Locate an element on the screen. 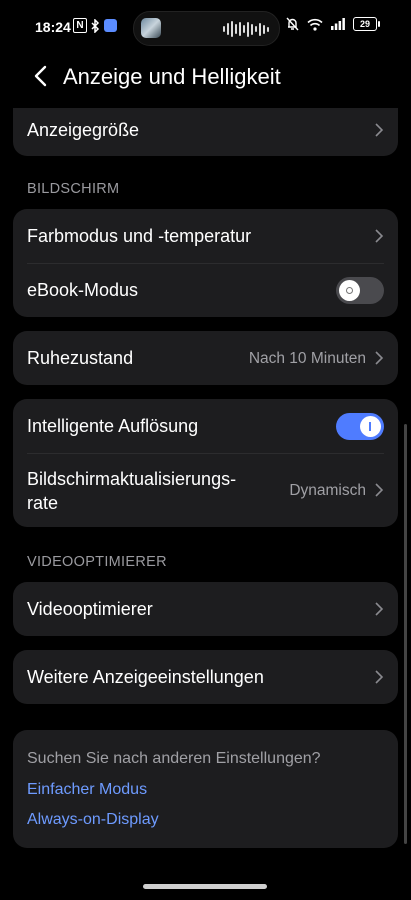 This screenshot has height=900, width=411. scrollbar is located at coordinates (405, 634).